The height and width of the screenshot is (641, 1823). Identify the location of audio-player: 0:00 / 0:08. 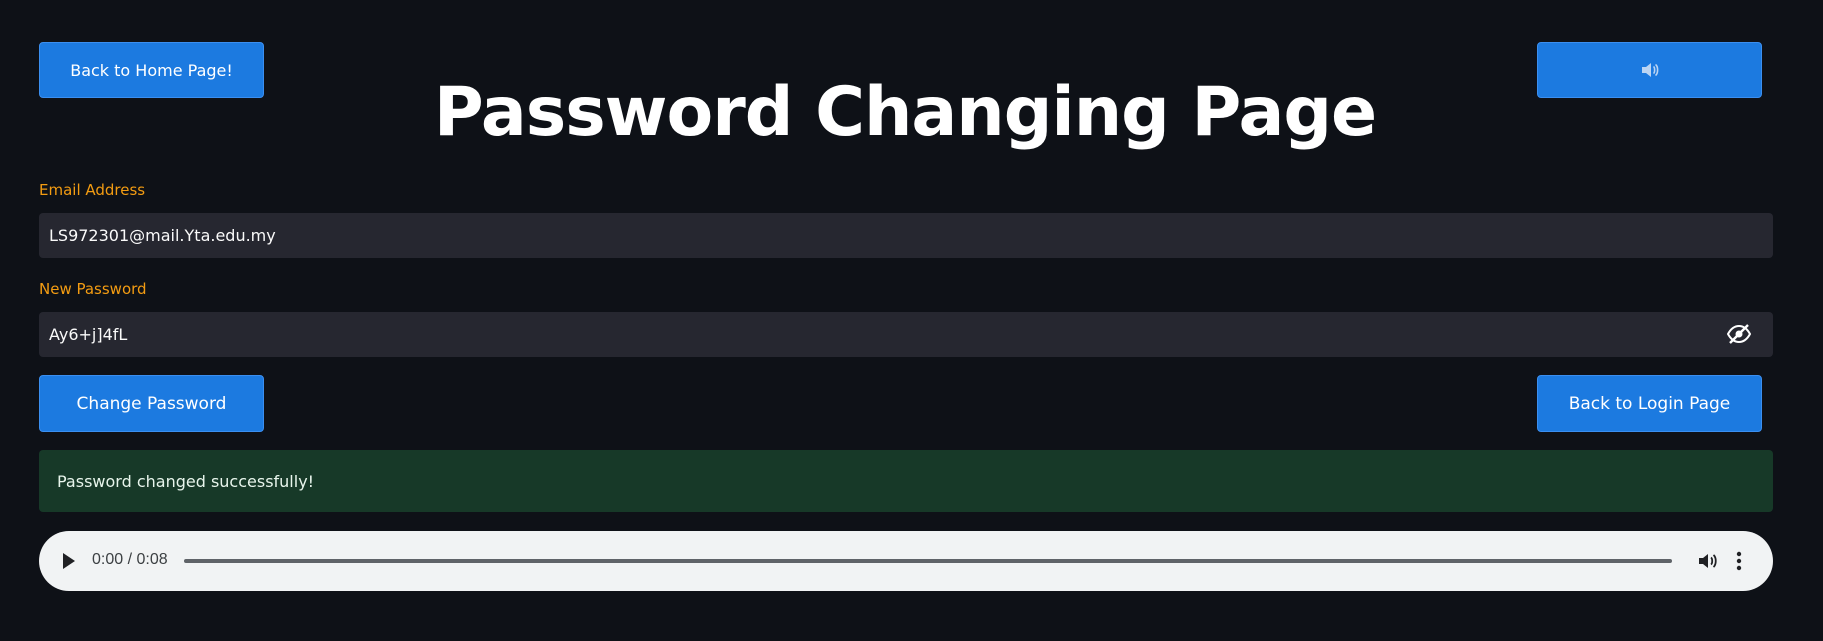
(906, 561).